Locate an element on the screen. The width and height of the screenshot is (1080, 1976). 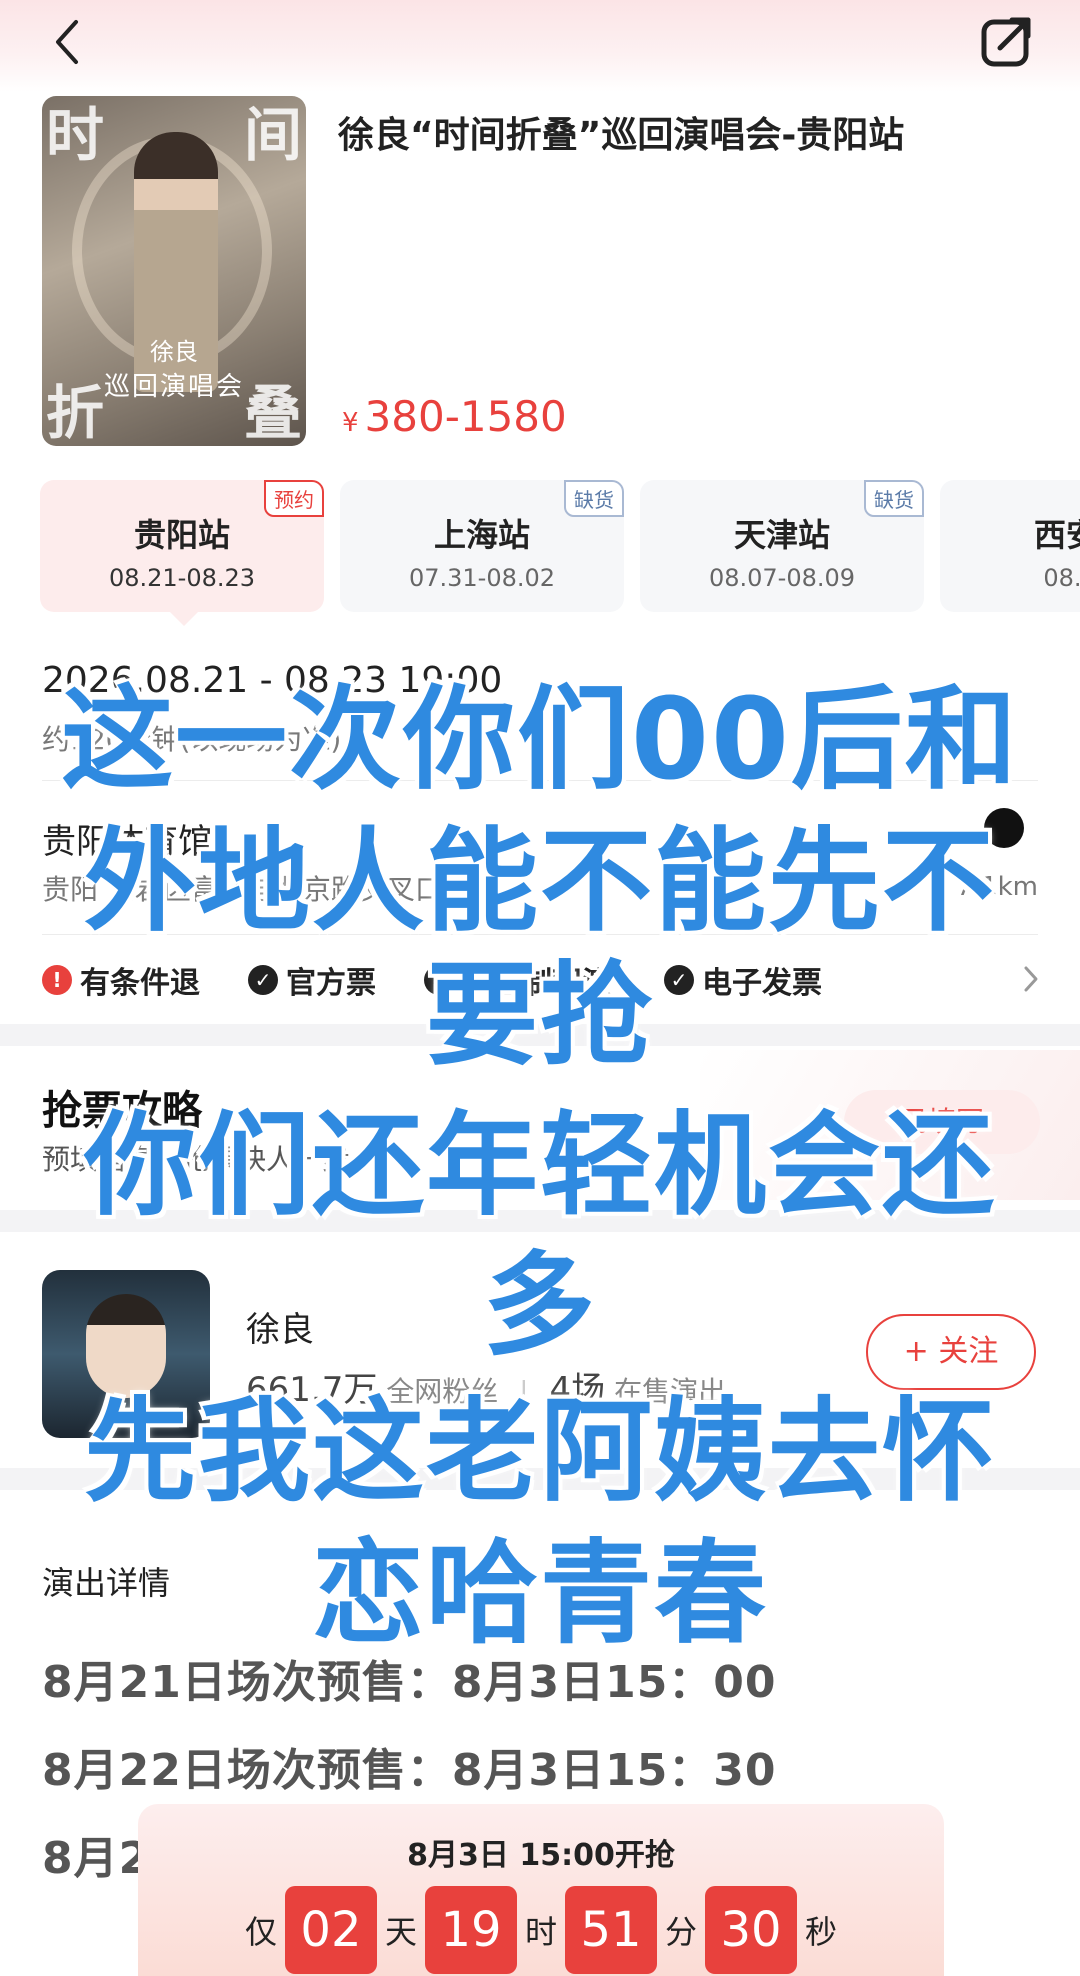
station-pointer is located at coordinates (184, 619).